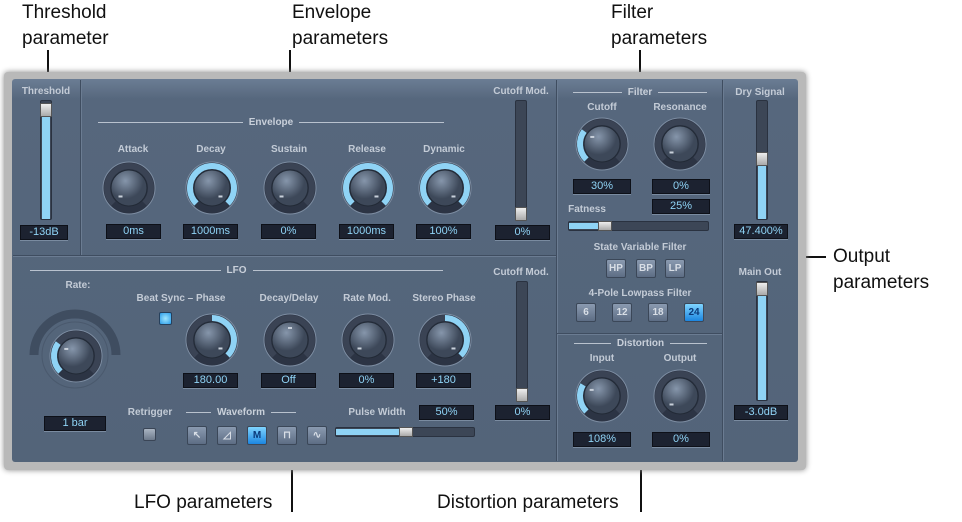 Image resolution: width=962 pixels, height=522 pixels. I want to click on resonance-value: 0%, so click(681, 186).